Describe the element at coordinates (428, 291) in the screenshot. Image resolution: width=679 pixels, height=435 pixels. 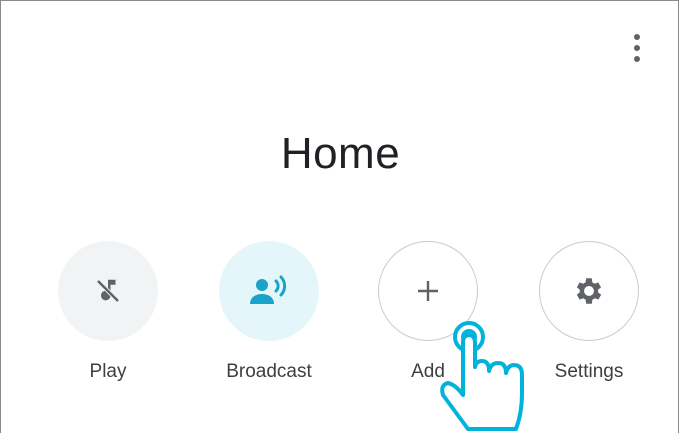
I see `add-icon` at that location.